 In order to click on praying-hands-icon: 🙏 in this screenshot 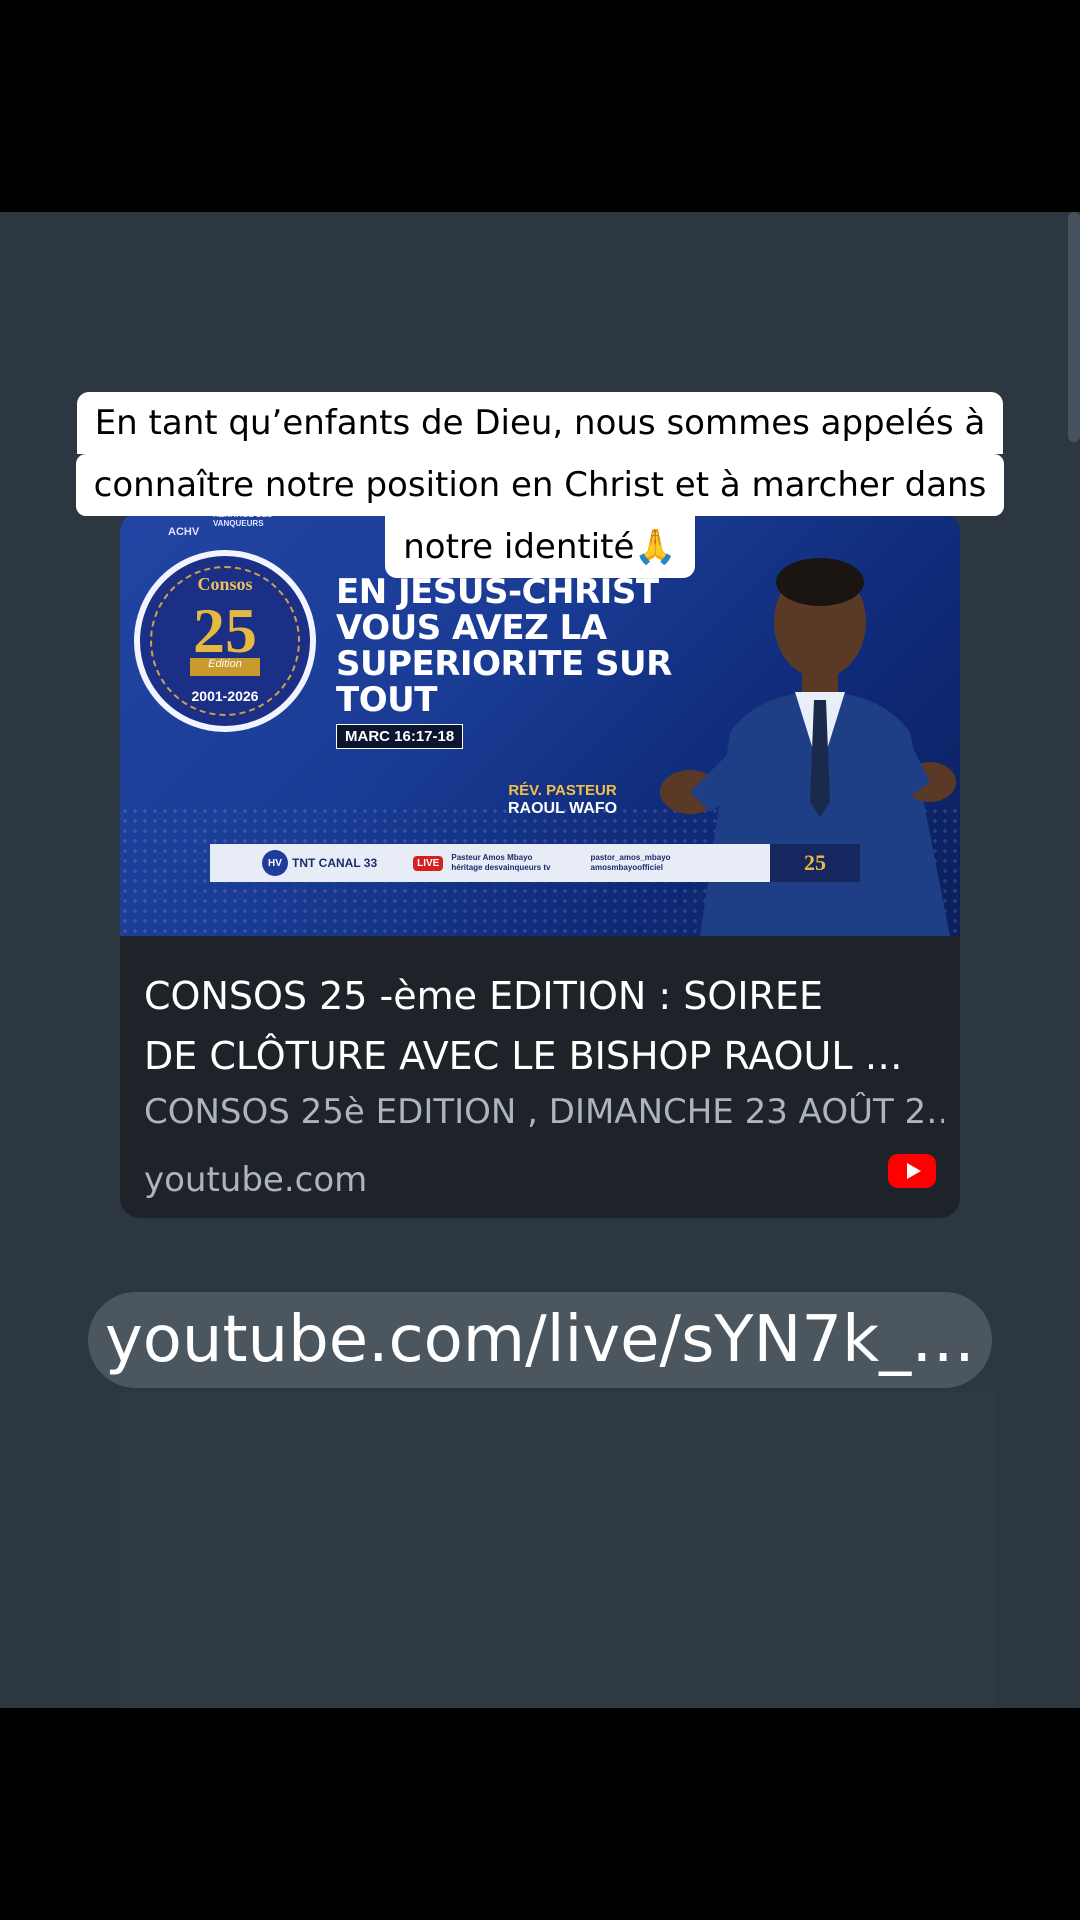, I will do `click(655, 547)`.